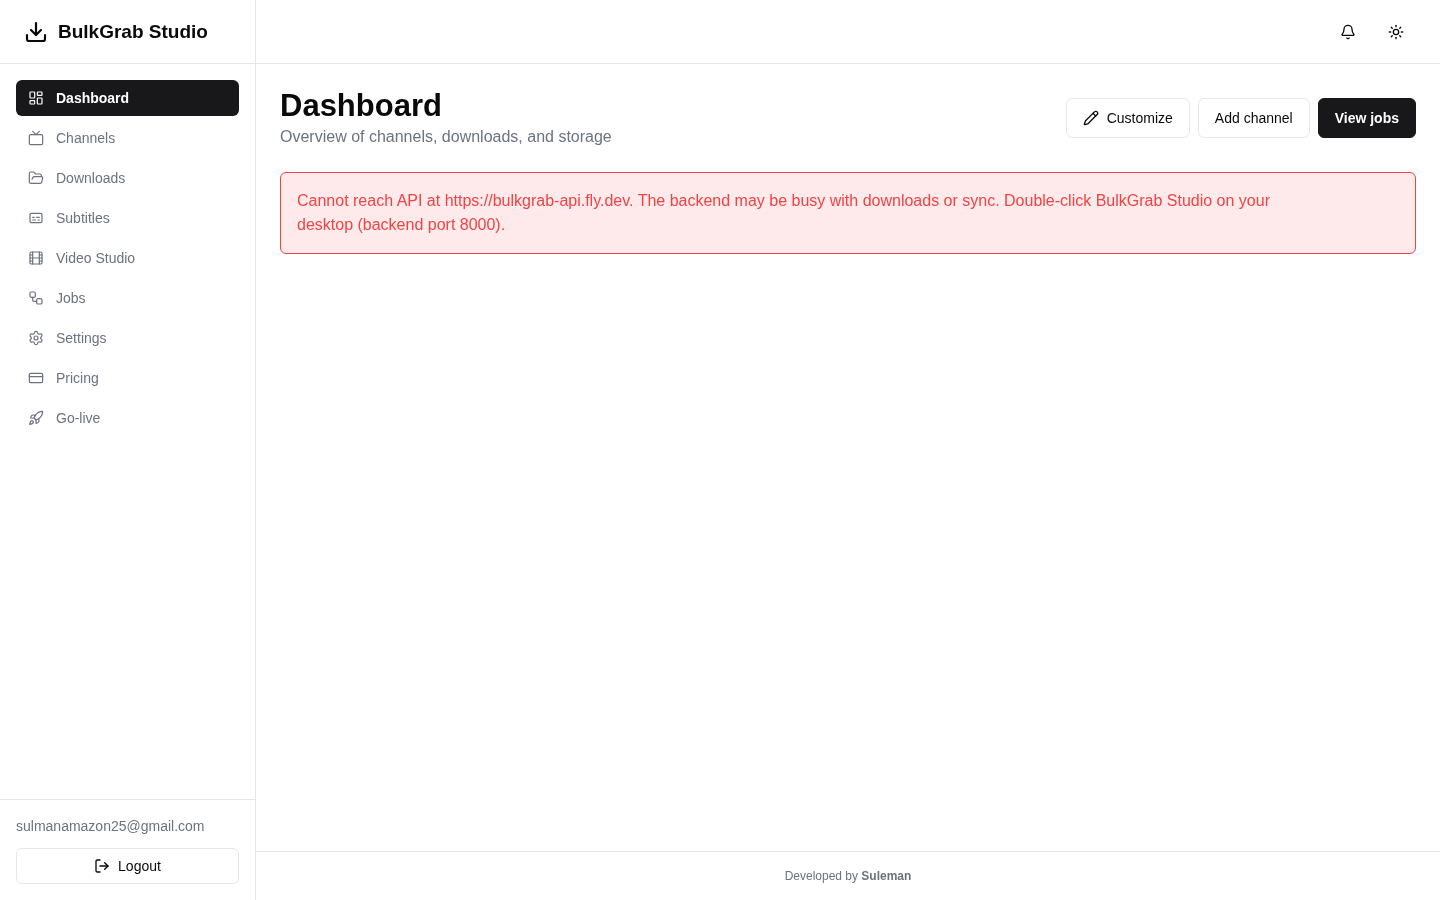 This screenshot has height=900, width=1440. Describe the element at coordinates (446, 137) in the screenshot. I see `page-subtitle: Overview of channels, downloads, and storage` at that location.